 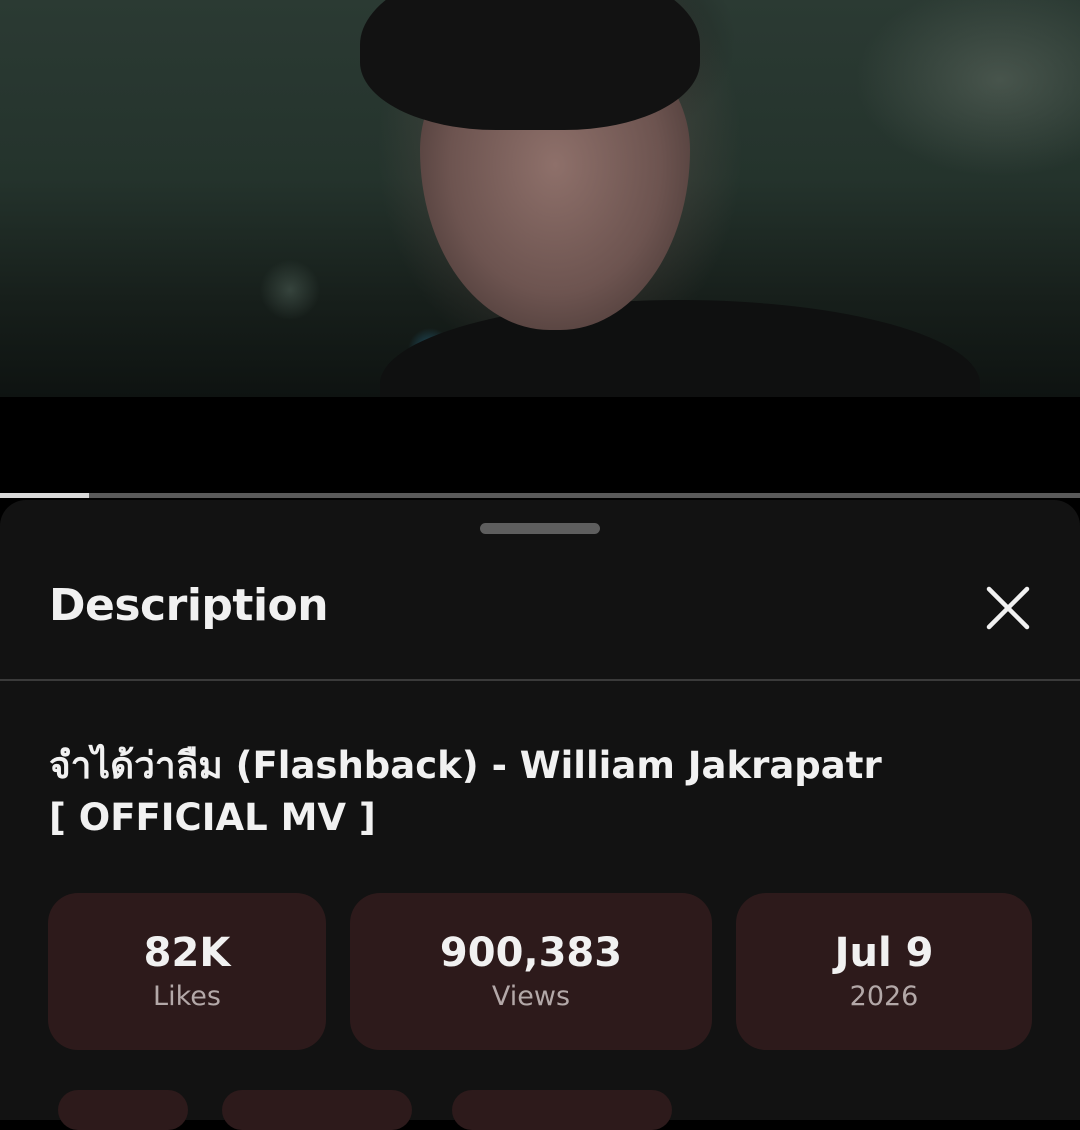 I want to click on views-stat: 900,383 Views, so click(x=531, y=971).